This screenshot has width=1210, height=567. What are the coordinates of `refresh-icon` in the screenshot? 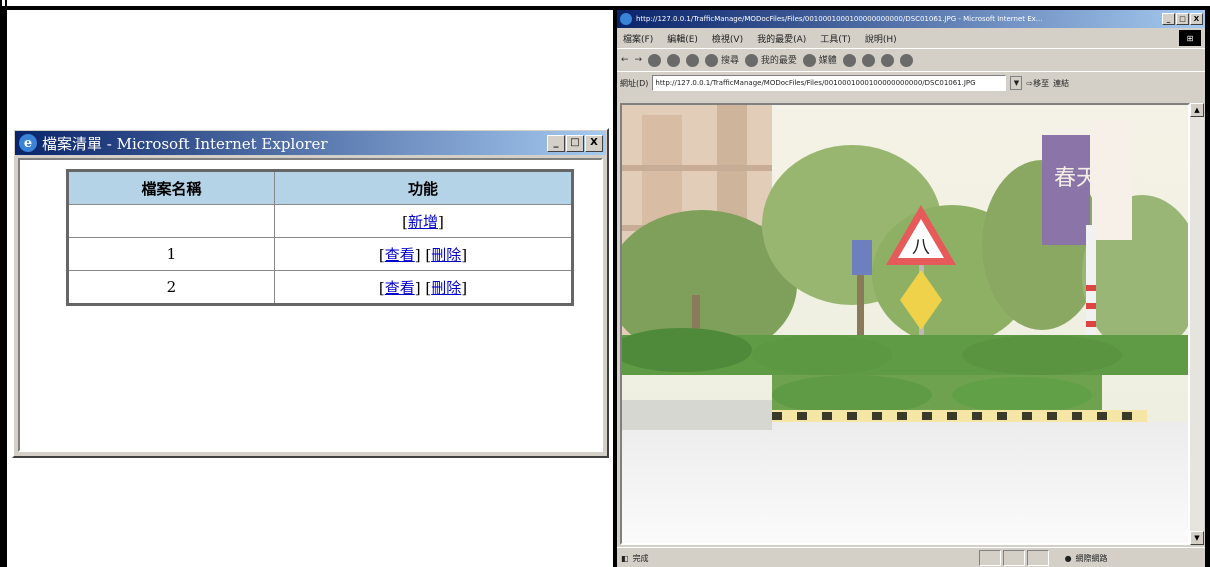 It's located at (674, 60).